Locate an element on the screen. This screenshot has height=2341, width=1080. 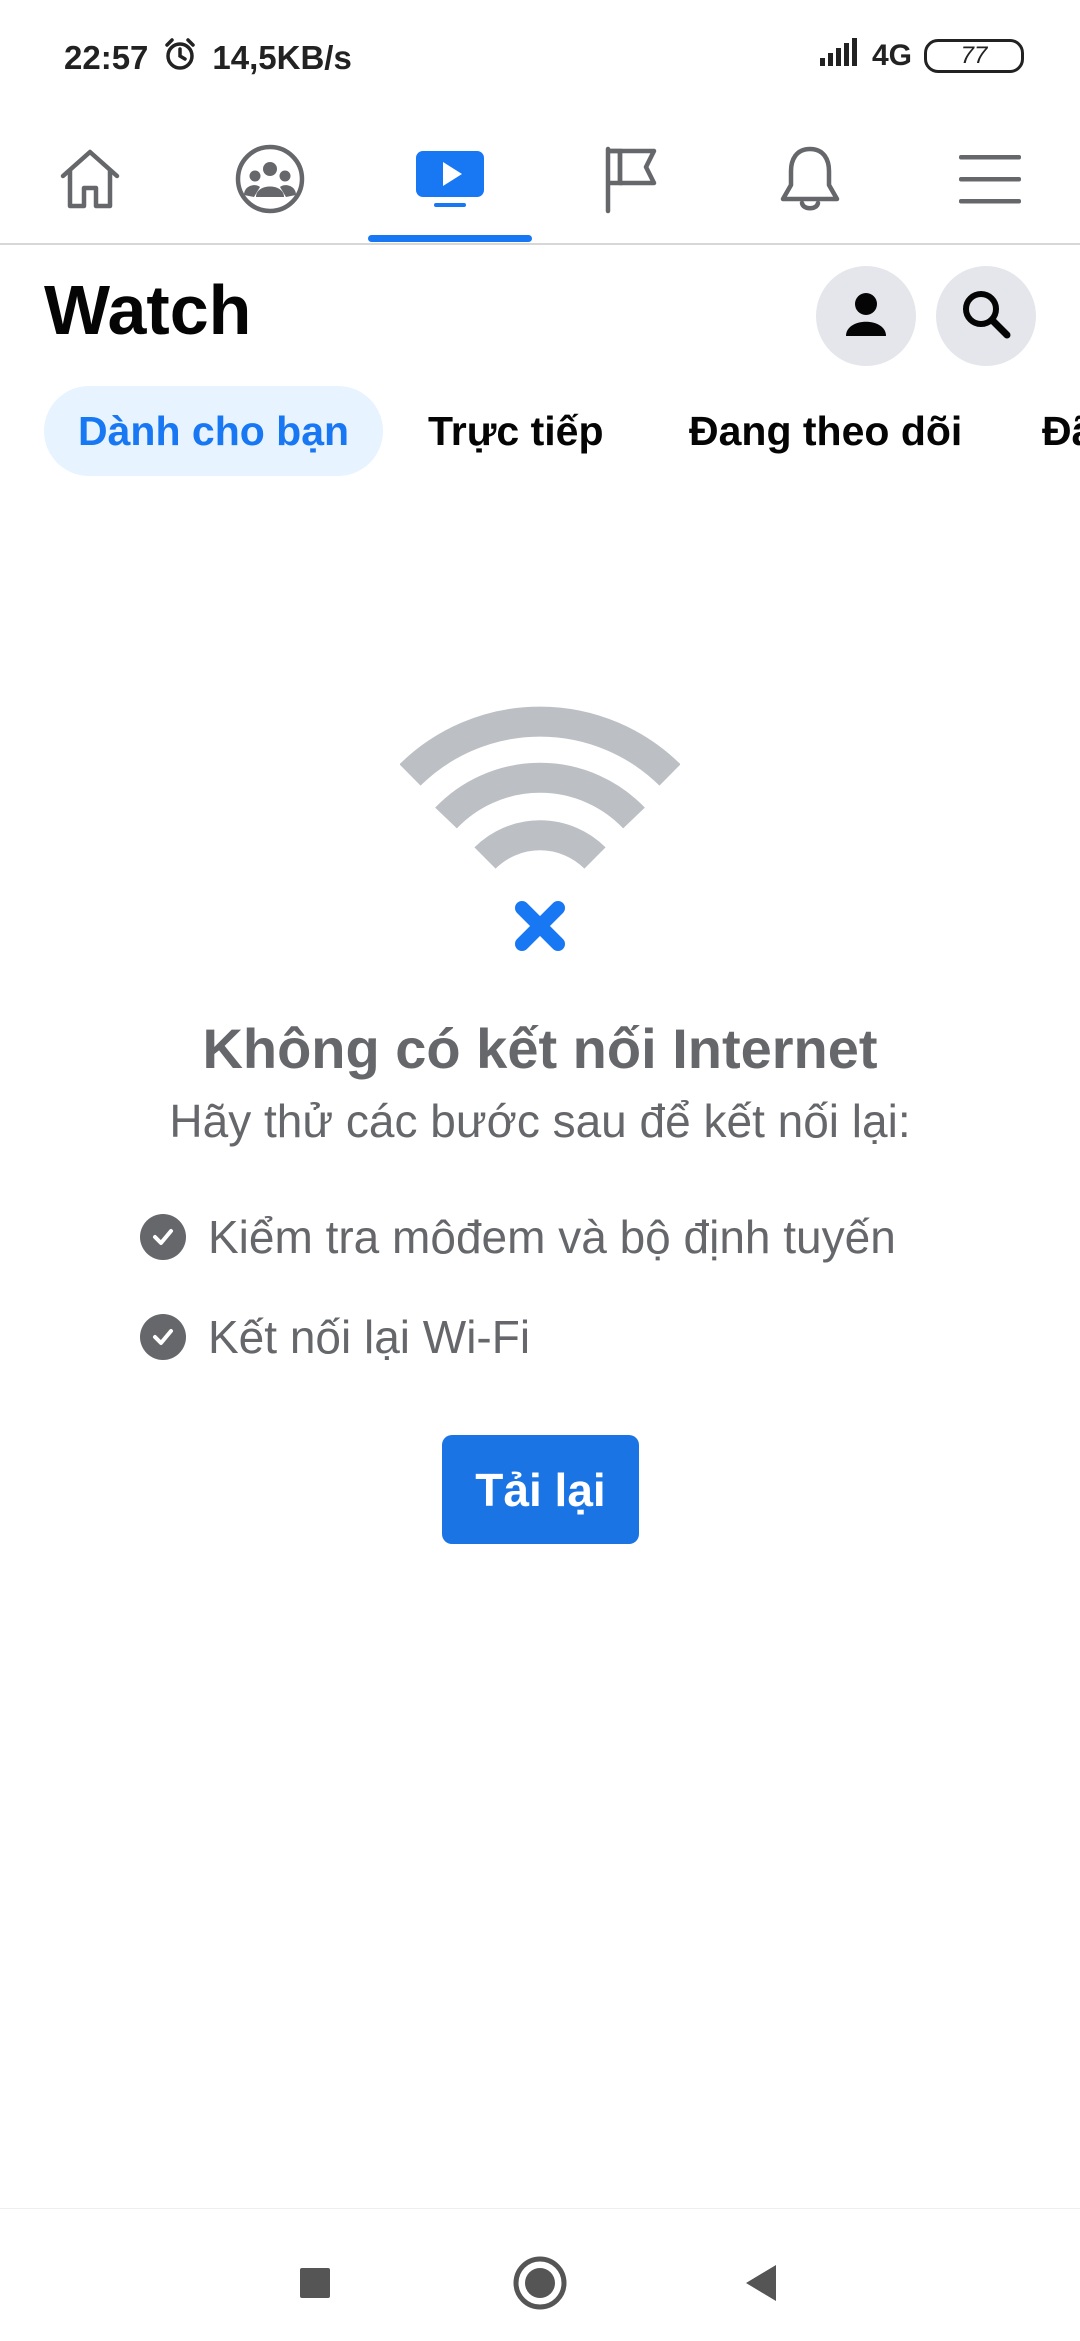
back-button is located at coordinates (760, 2285).